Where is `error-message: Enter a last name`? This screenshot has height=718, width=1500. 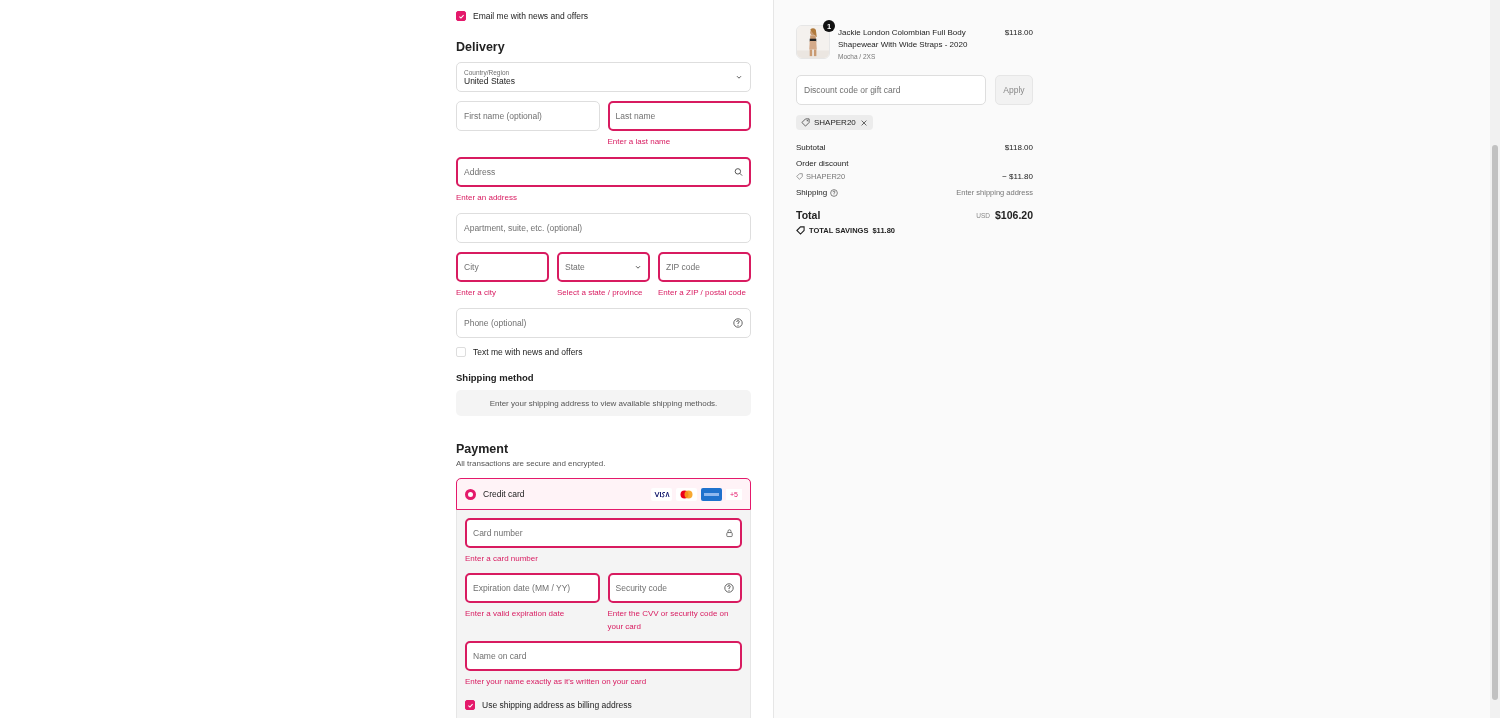
error-message: Enter a last name is located at coordinates (639, 142).